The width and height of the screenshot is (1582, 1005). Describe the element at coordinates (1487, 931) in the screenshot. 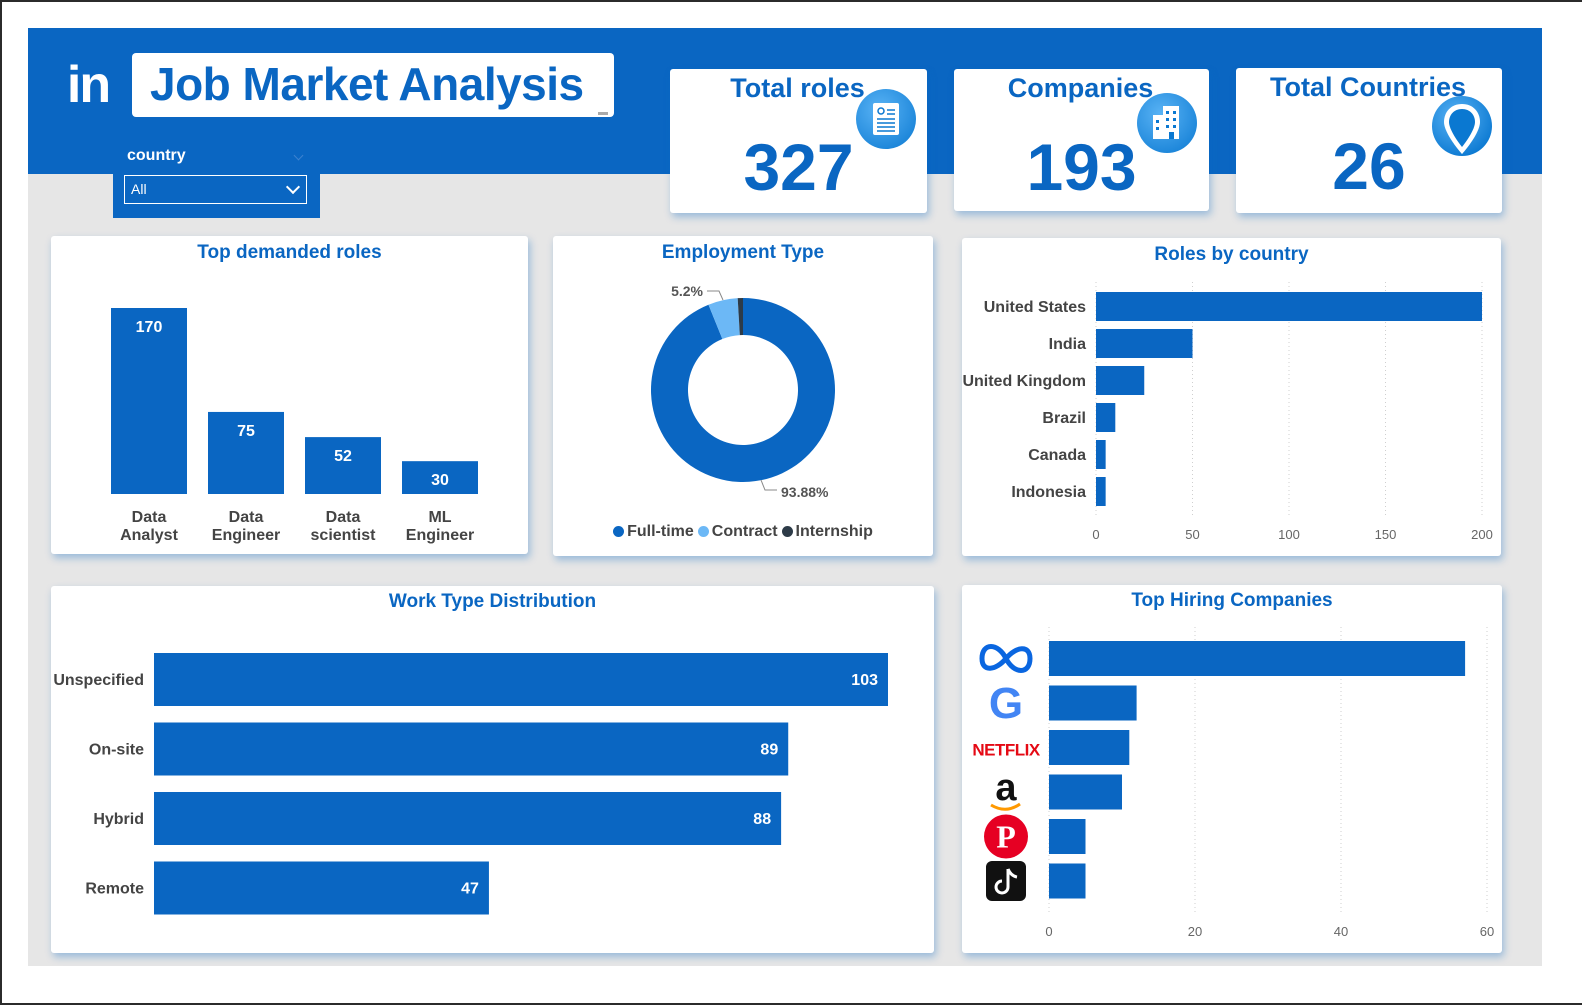

I see `tick-label: 60` at that location.